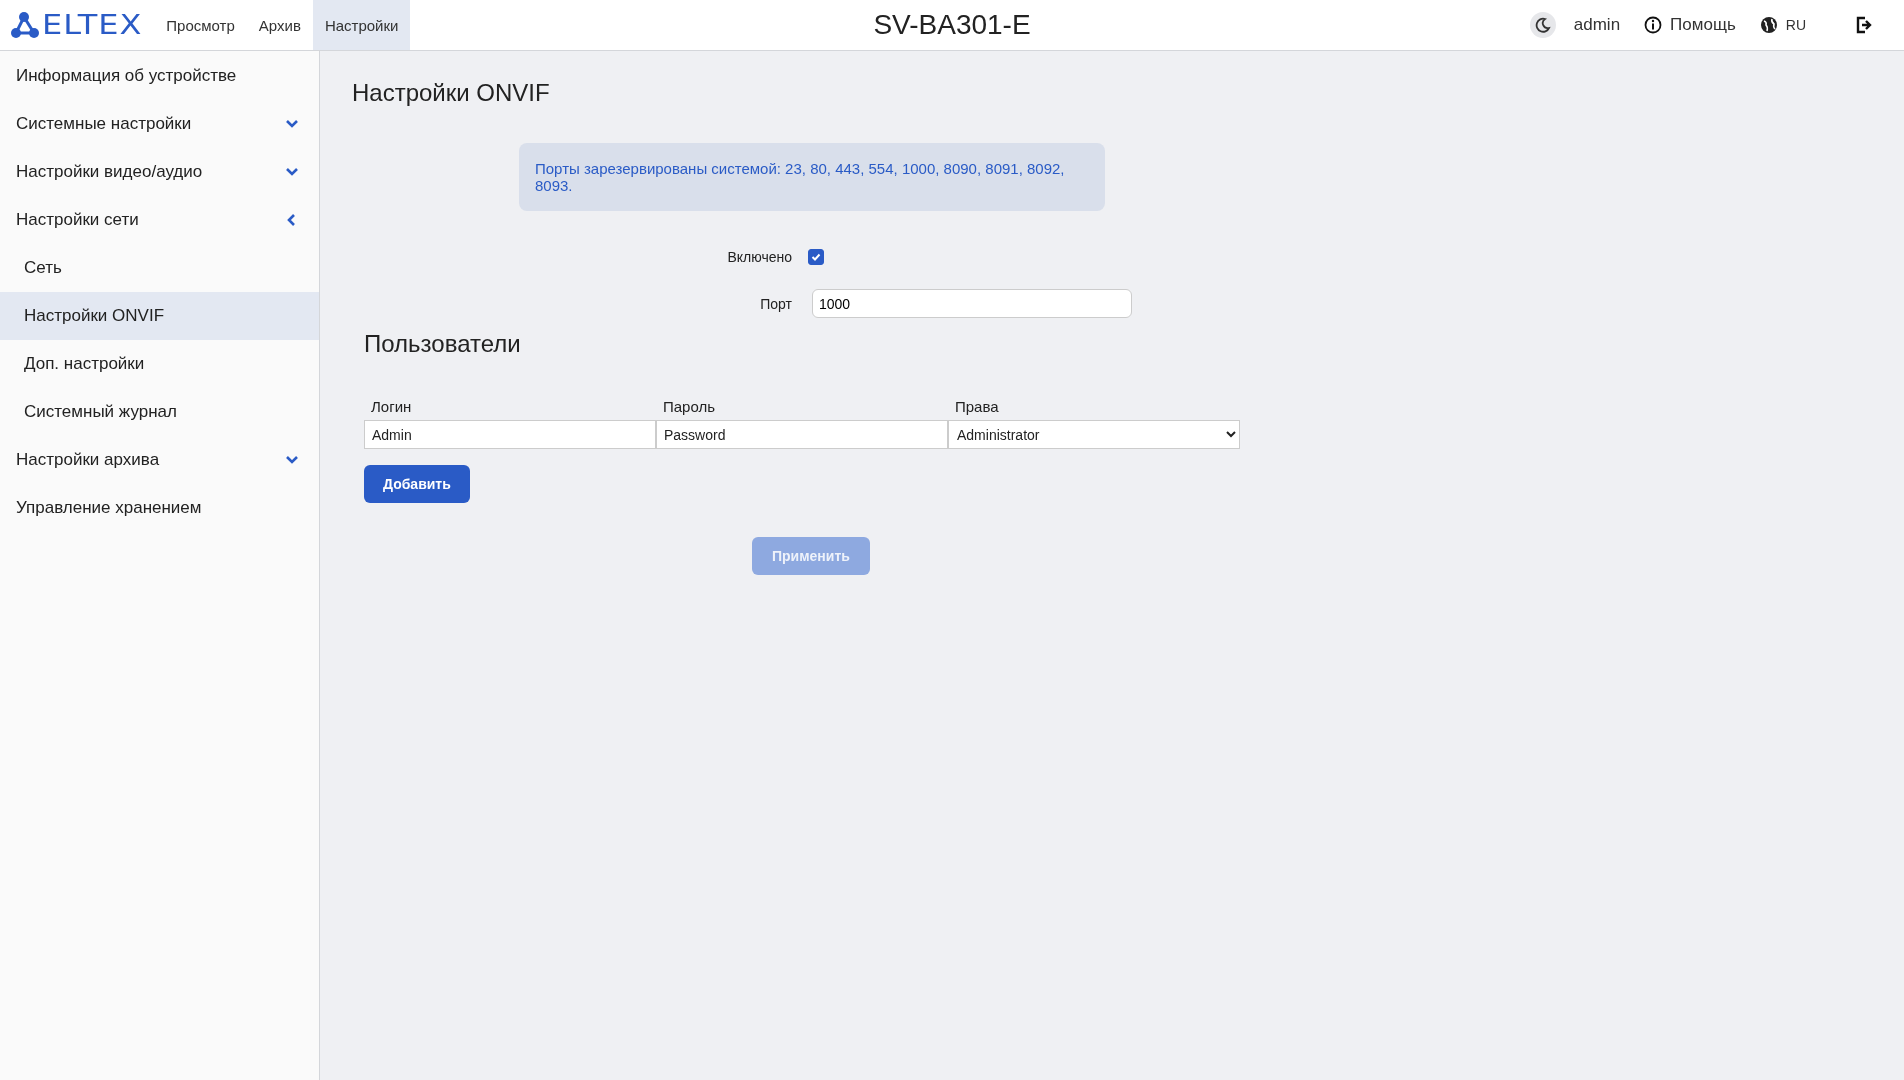 This screenshot has height=1080, width=1904. Describe the element at coordinates (972, 303) in the screenshot. I see `port-field: 1000` at that location.